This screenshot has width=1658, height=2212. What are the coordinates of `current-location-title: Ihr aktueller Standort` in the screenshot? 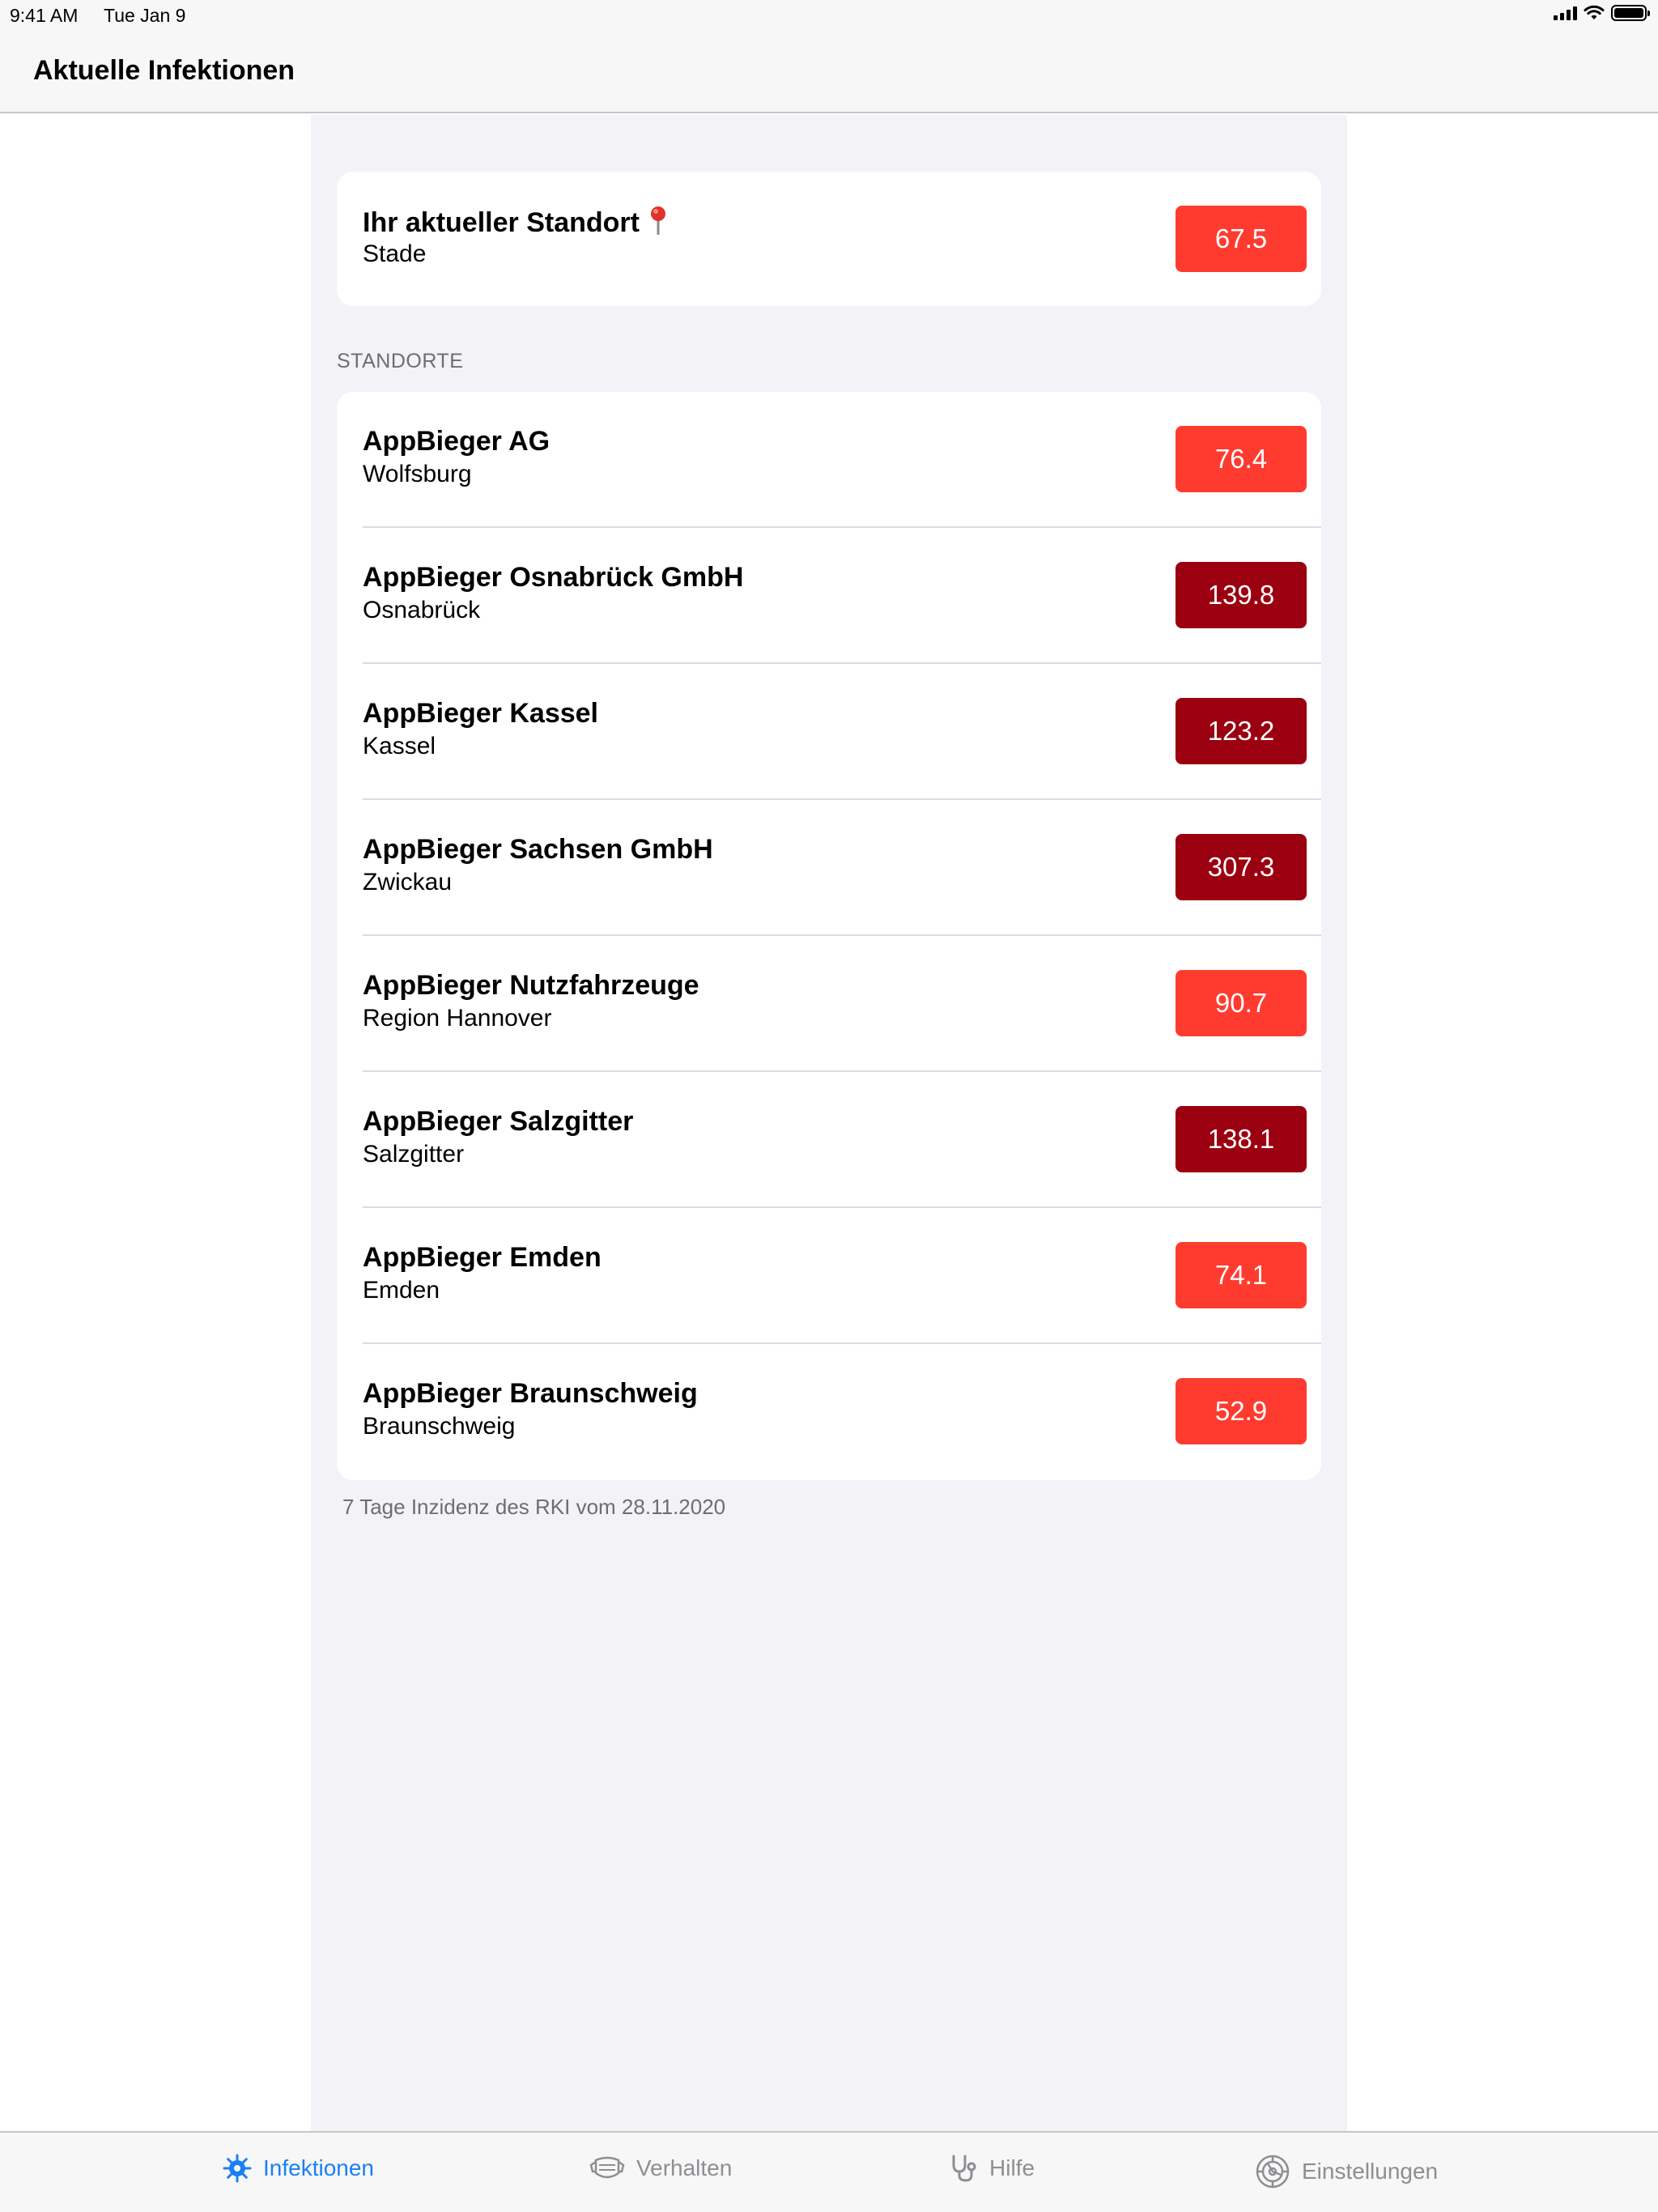 It's located at (515, 223).